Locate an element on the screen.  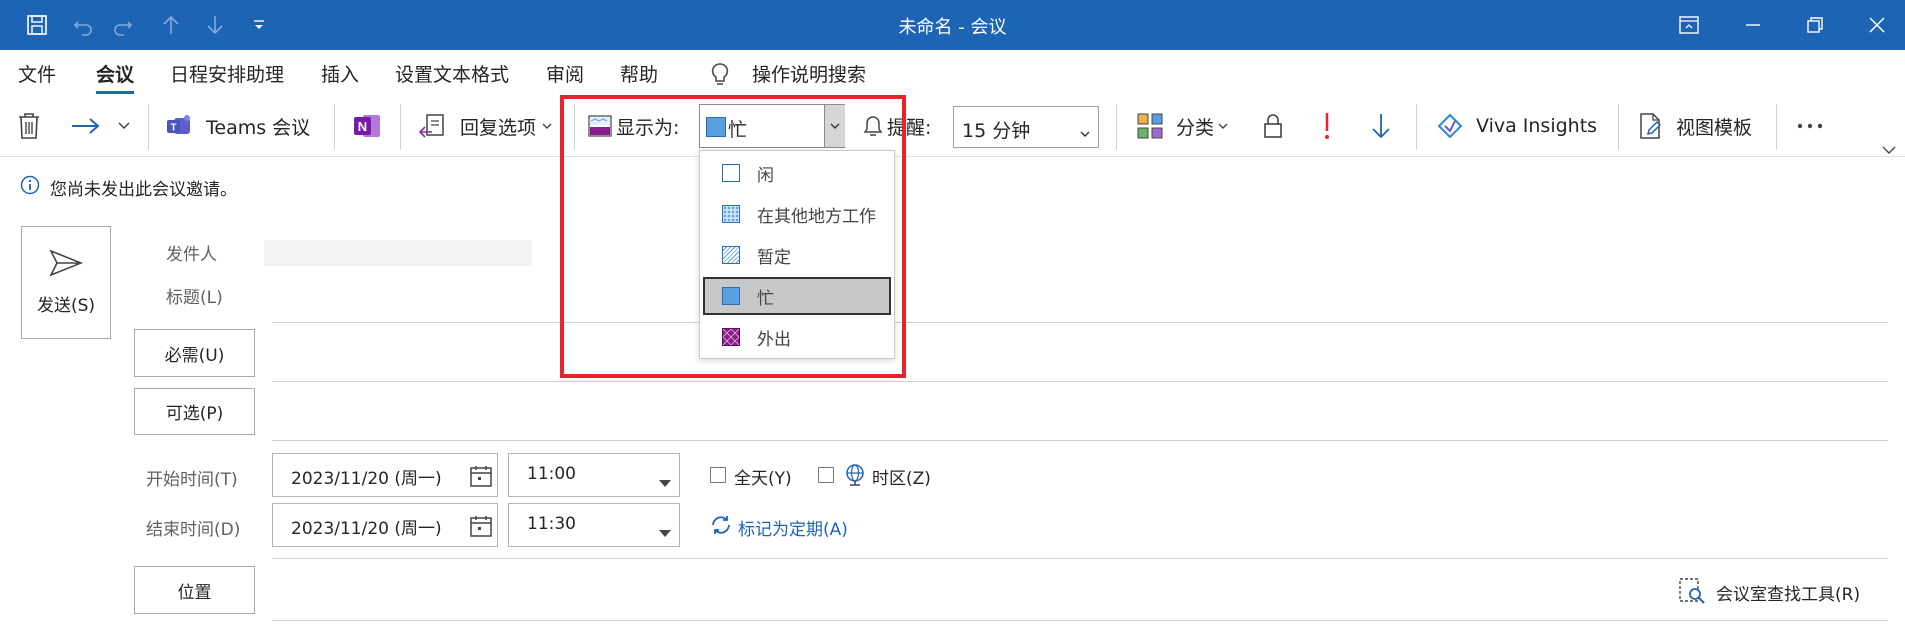
svg-text: N is located at coordinates (362, 126).